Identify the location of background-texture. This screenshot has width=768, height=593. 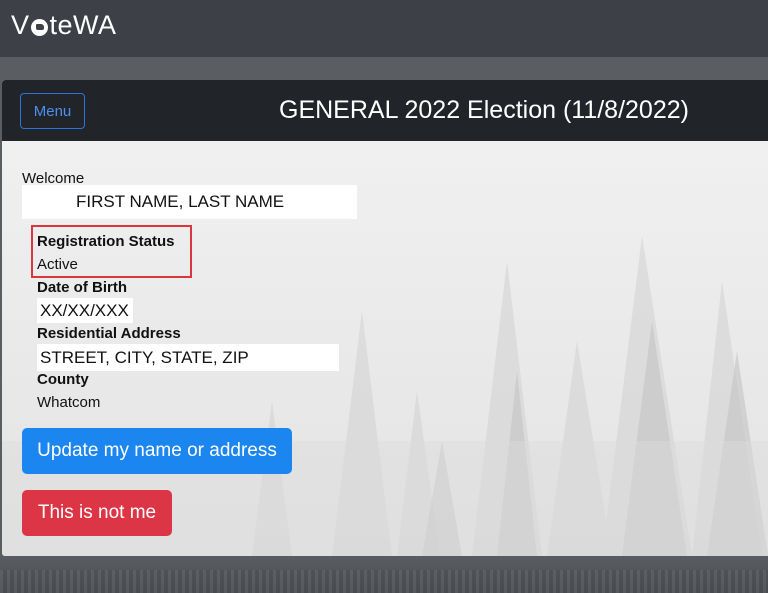
(384, 581).